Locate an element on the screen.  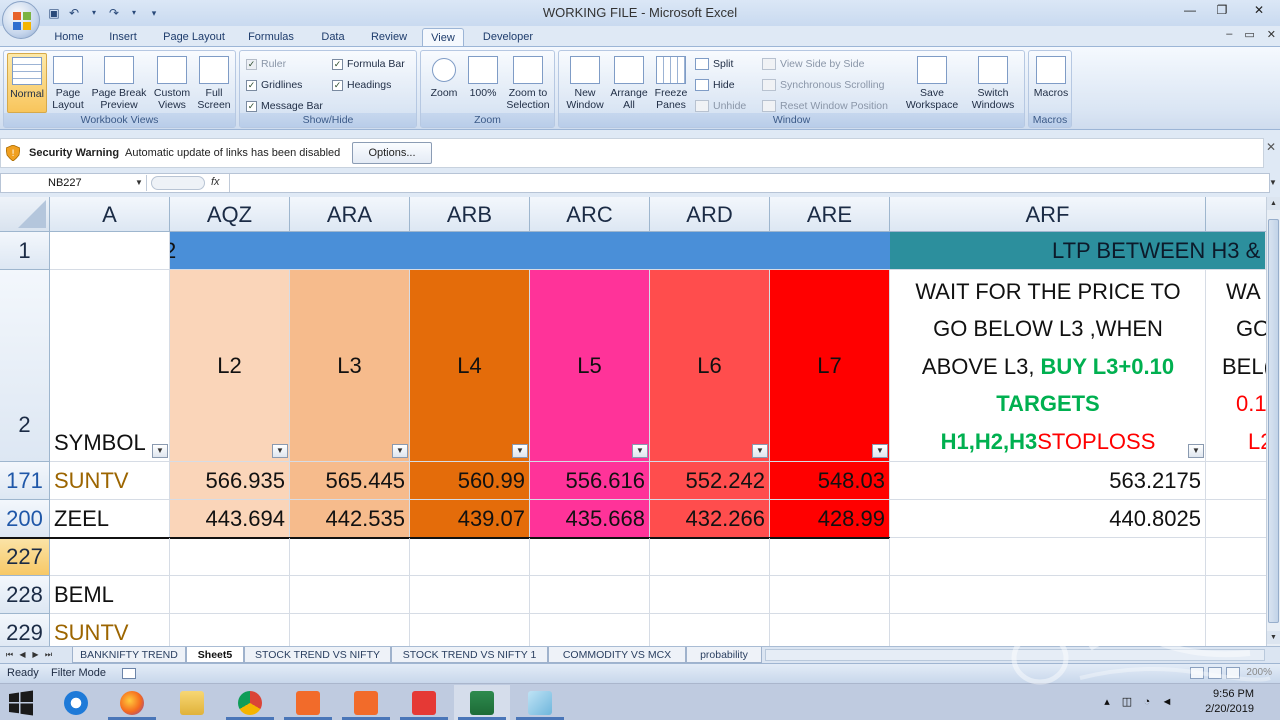
cell-l6-value: 432.266 is located at coordinates (710, 519).